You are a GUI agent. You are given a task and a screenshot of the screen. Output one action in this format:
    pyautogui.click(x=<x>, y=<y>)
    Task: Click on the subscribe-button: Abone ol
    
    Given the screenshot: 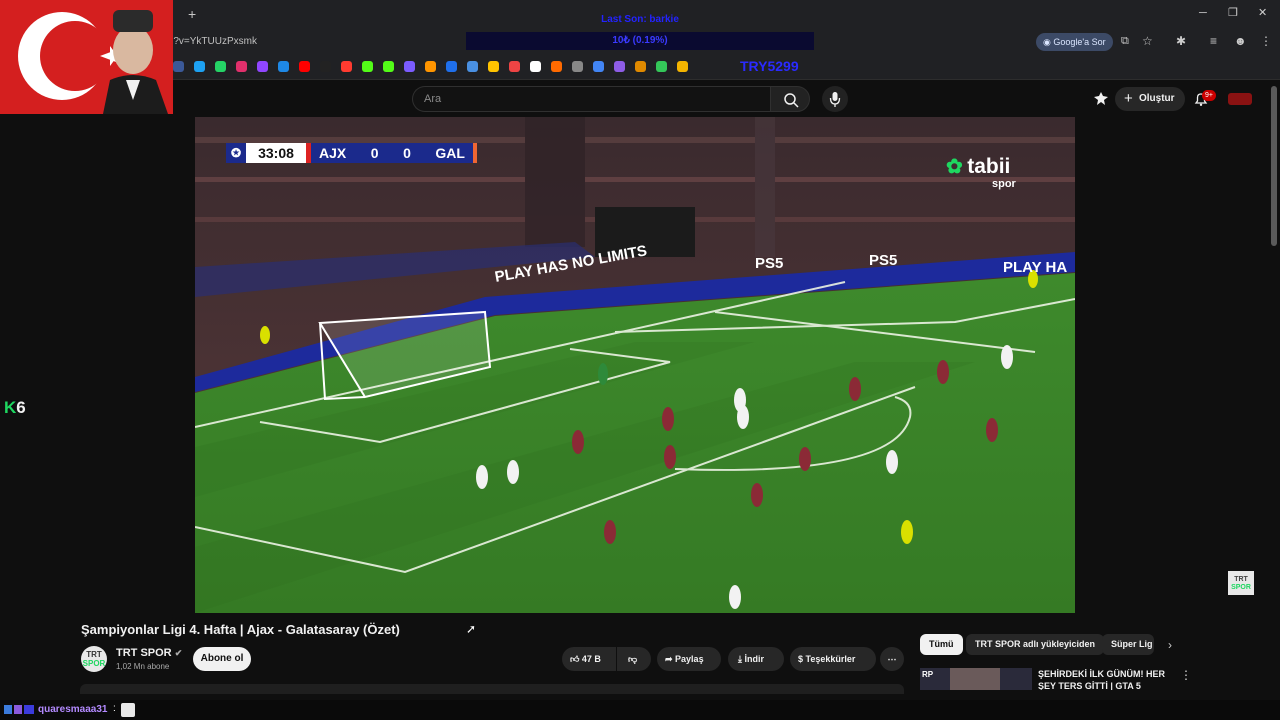 What is the action you would take?
    pyautogui.click(x=222, y=659)
    